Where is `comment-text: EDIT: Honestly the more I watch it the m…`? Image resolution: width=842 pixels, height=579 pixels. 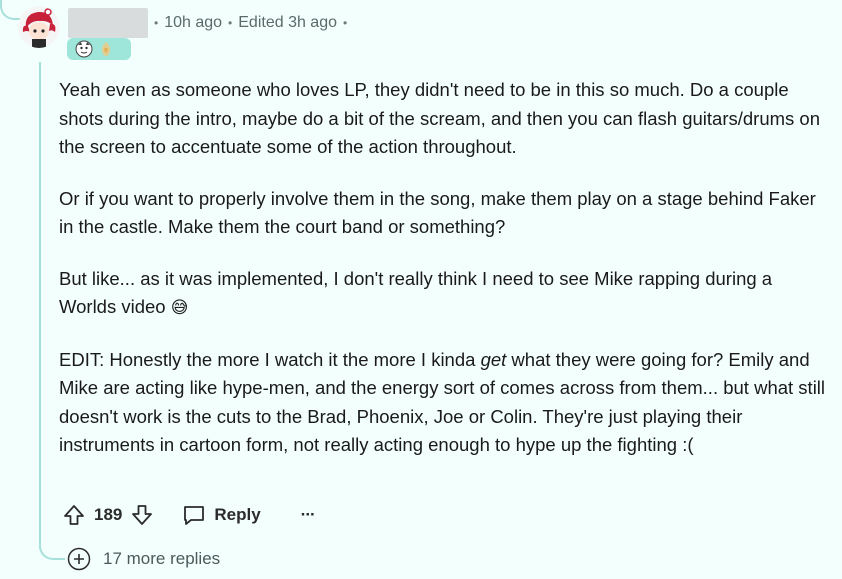
comment-text: EDIT: Honestly the more I watch it the m… is located at coordinates (270, 359).